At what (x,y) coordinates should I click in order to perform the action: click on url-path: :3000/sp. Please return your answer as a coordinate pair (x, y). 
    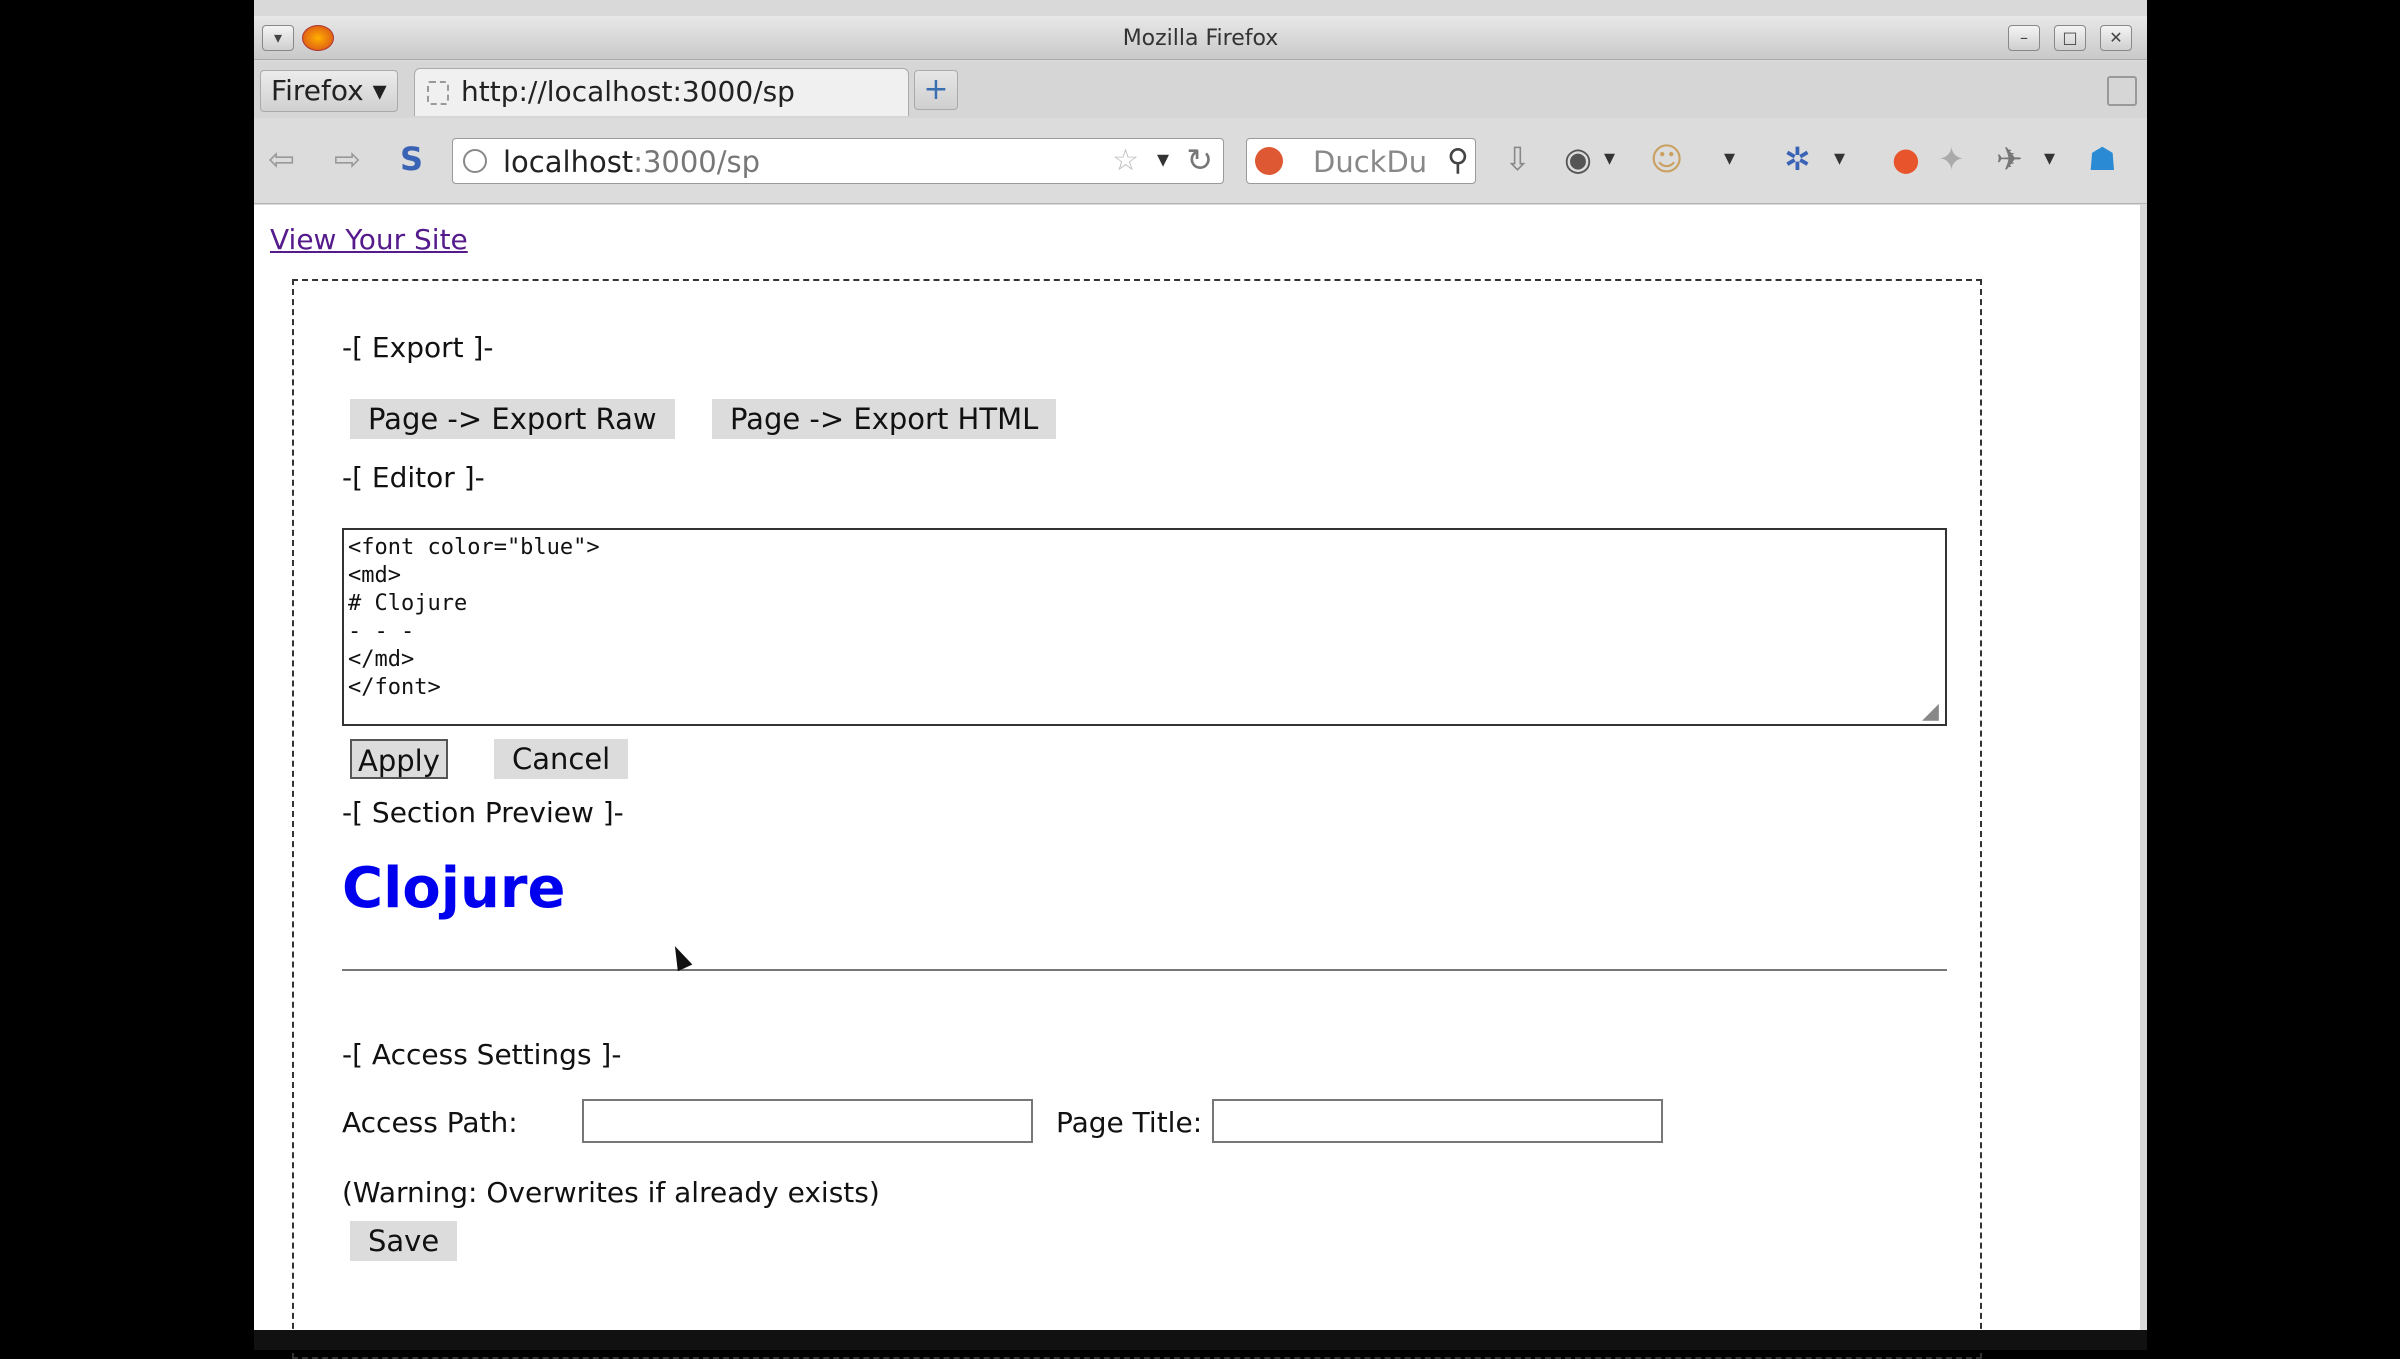
    Looking at the image, I should click on (697, 162).